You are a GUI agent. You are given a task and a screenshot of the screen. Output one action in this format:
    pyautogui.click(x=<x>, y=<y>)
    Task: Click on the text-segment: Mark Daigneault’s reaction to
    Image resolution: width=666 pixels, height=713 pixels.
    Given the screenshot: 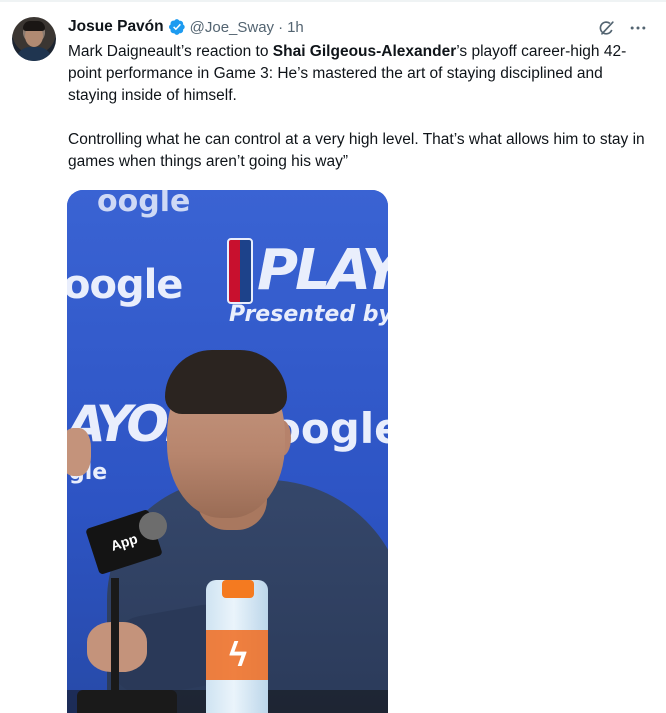 What is the action you would take?
    pyautogui.click(x=170, y=51)
    